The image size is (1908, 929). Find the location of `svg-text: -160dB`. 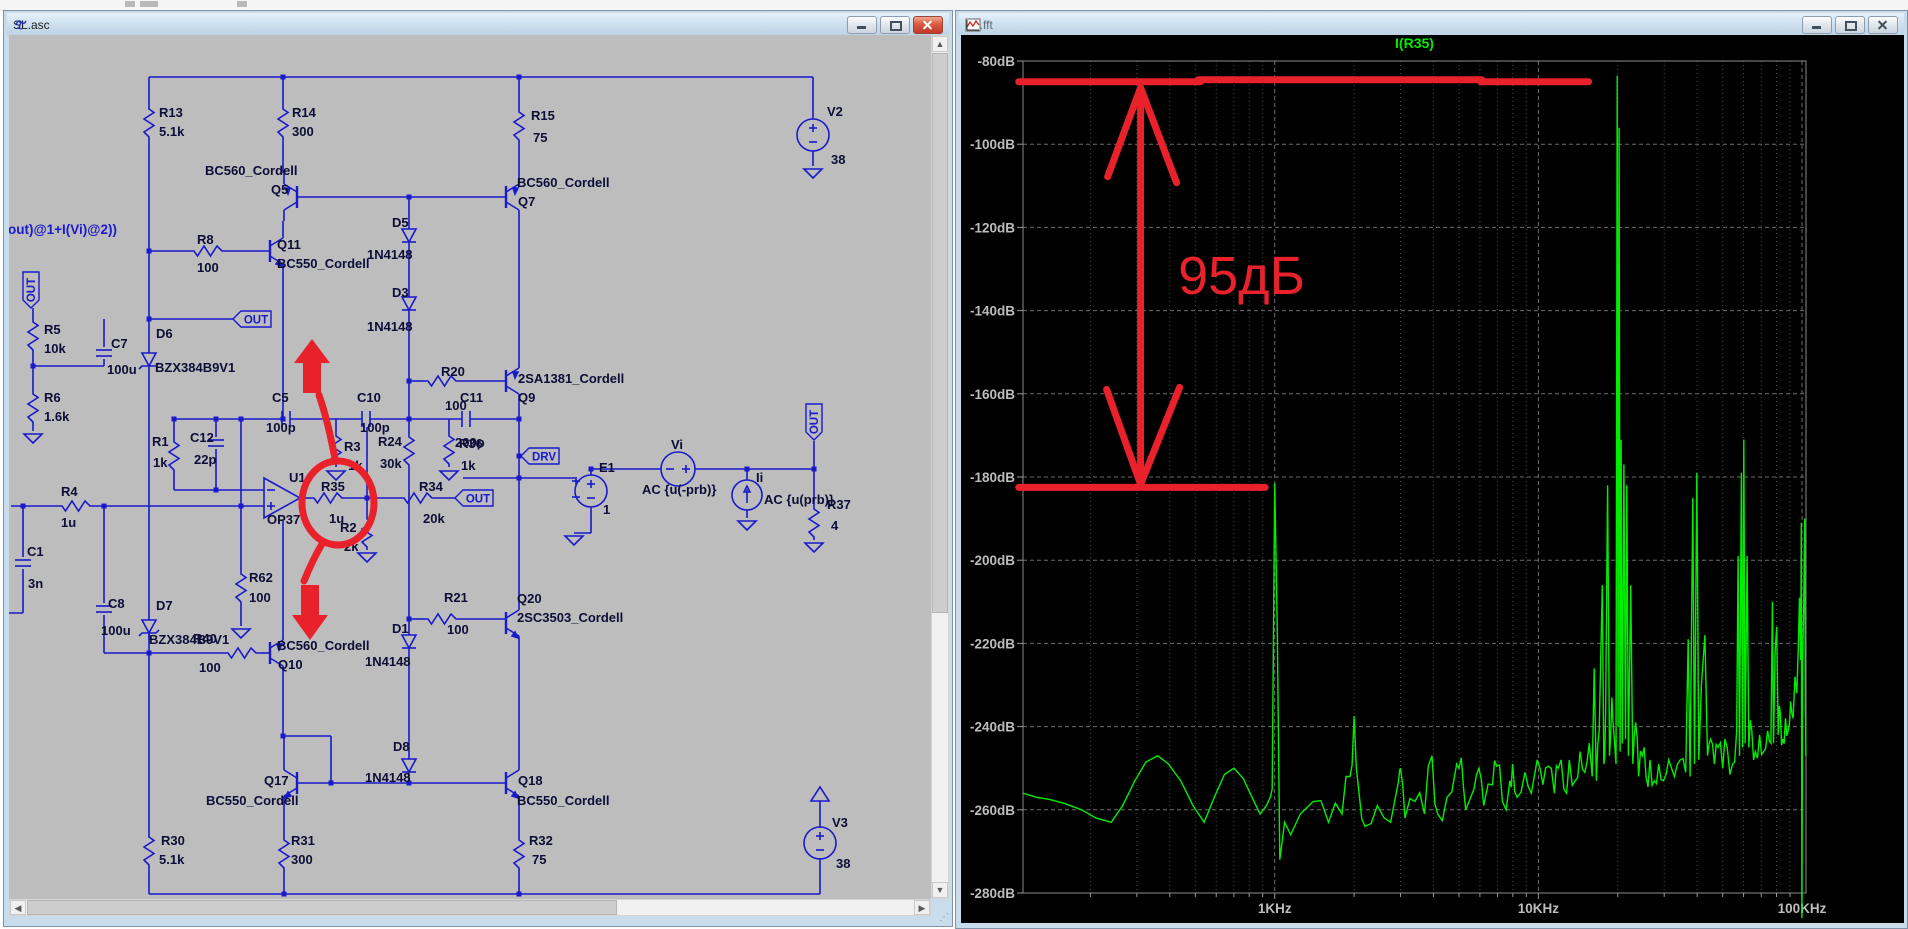

svg-text: -160dB is located at coordinates (992, 394).